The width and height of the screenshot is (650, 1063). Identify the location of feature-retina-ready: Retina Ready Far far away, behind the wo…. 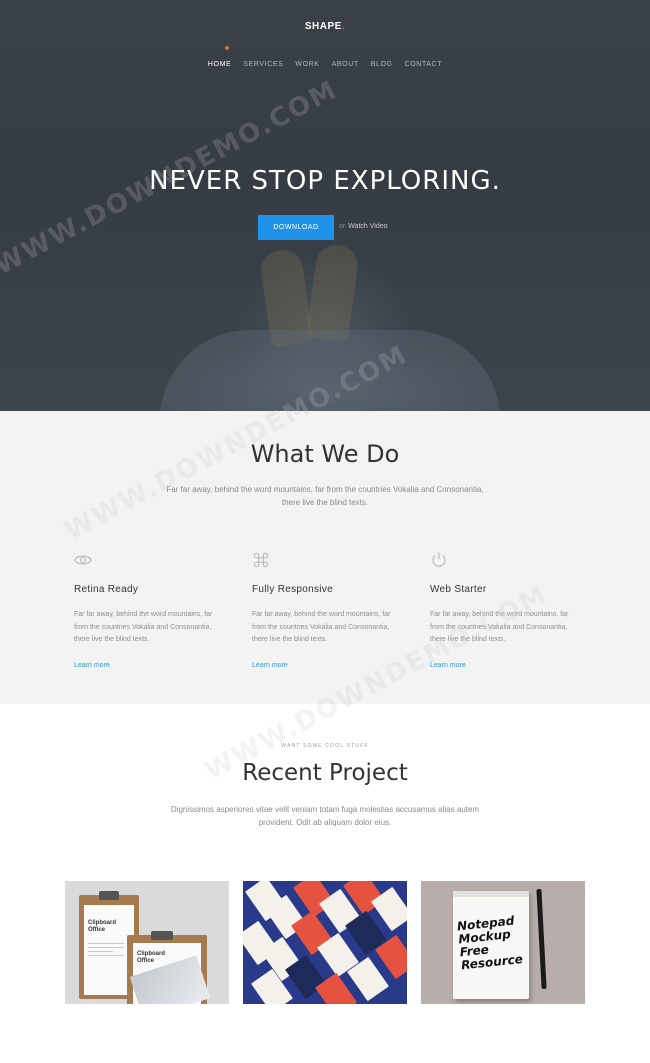
(149, 610).